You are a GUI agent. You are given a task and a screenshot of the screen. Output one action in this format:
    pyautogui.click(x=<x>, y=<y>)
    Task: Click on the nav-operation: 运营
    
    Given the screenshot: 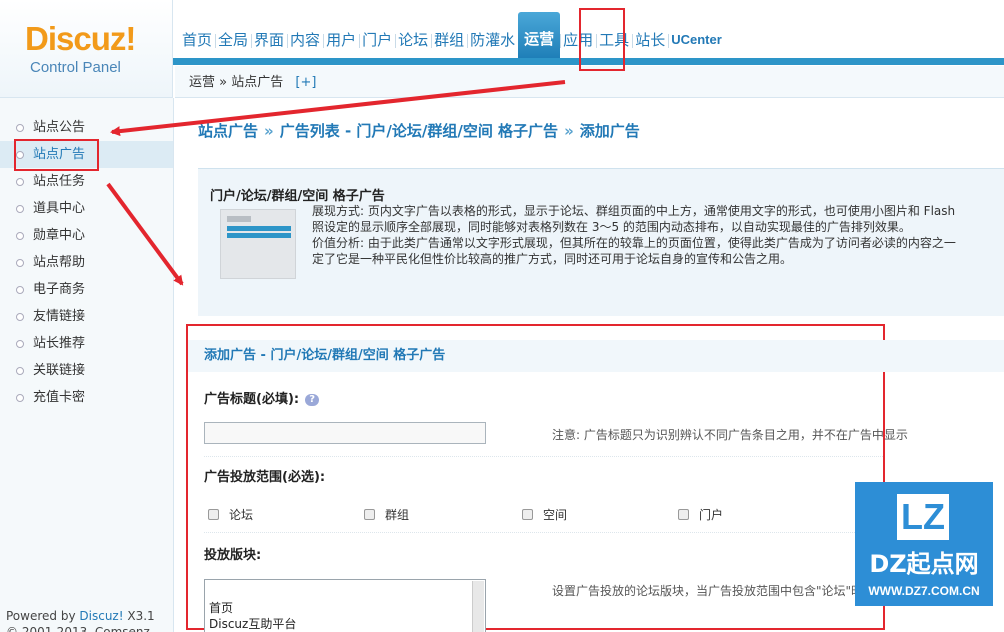 What is the action you would take?
    pyautogui.click(x=539, y=35)
    